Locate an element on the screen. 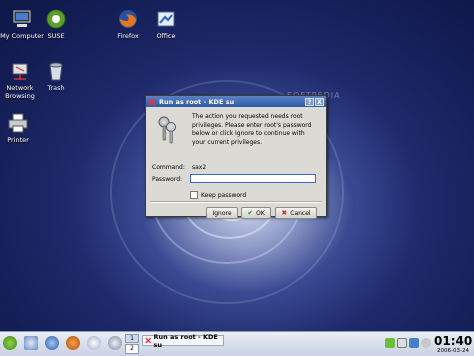 The image size is (474, 356). help-launcher-icon is located at coordinates (115, 343).